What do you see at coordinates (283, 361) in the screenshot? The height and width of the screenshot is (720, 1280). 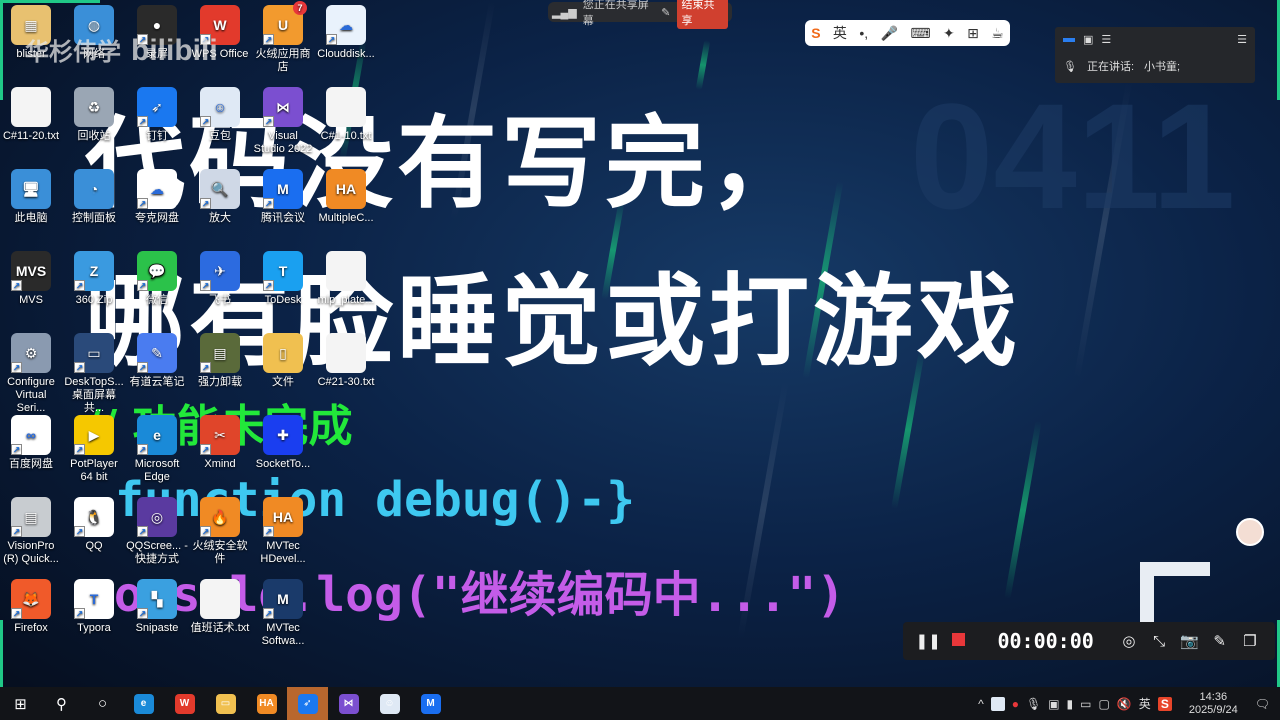 I see `desktop-icon: ▯ 文件` at bounding box center [283, 361].